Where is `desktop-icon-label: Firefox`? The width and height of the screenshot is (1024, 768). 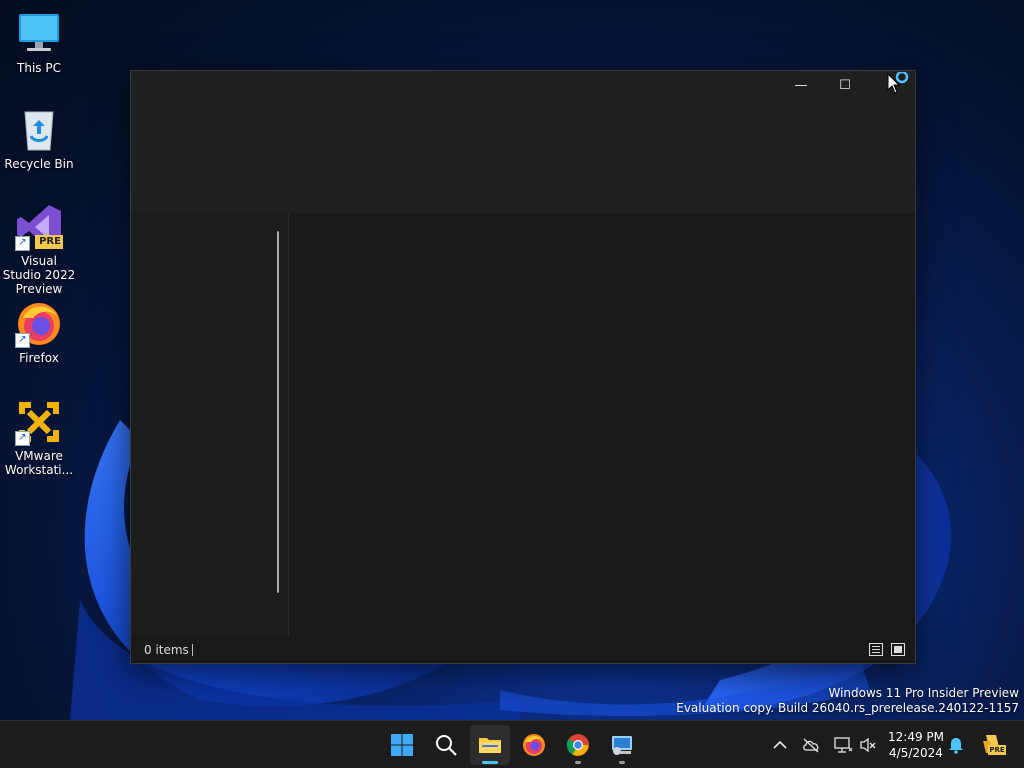
desktop-icon-label: Firefox is located at coordinates (39, 358).